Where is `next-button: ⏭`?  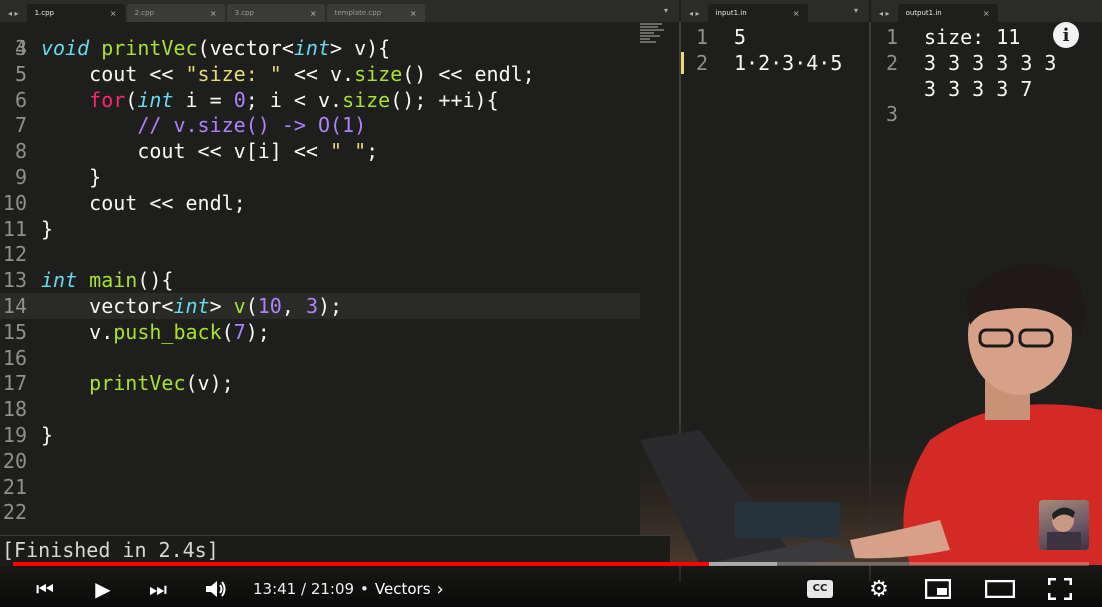 next-button: ⏭ is located at coordinates (158, 589).